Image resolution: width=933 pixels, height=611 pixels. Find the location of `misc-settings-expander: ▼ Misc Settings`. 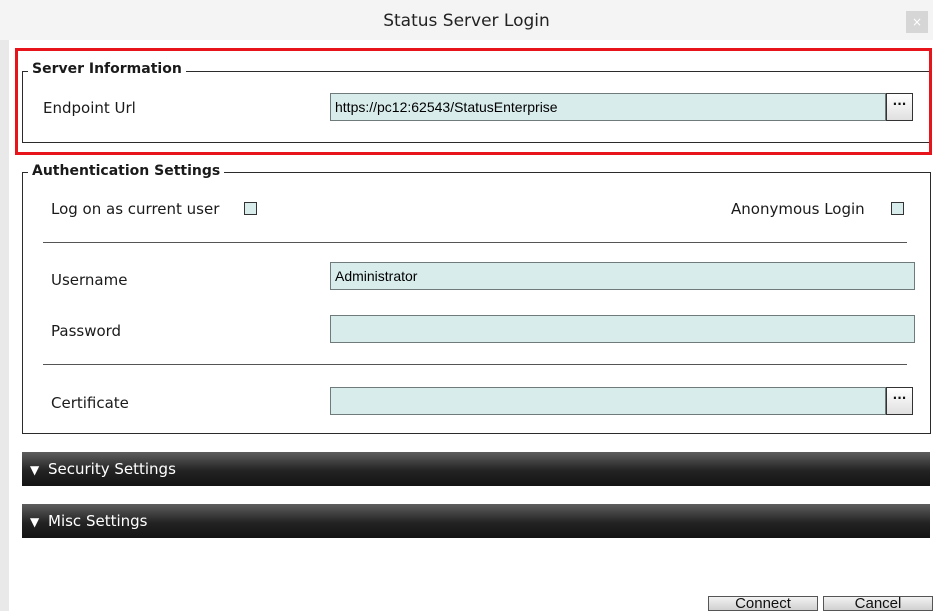

misc-settings-expander: ▼ Misc Settings is located at coordinates (476, 521).